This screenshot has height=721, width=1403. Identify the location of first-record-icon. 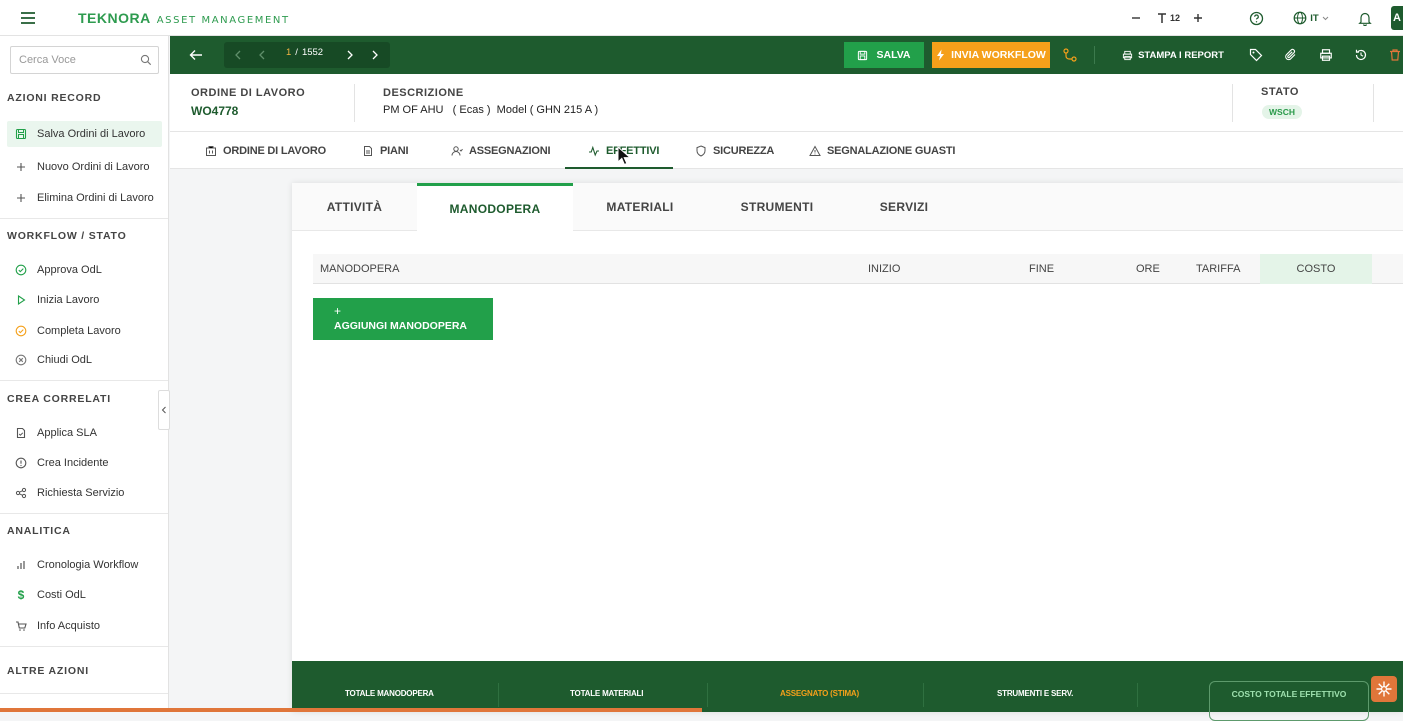
(238, 55).